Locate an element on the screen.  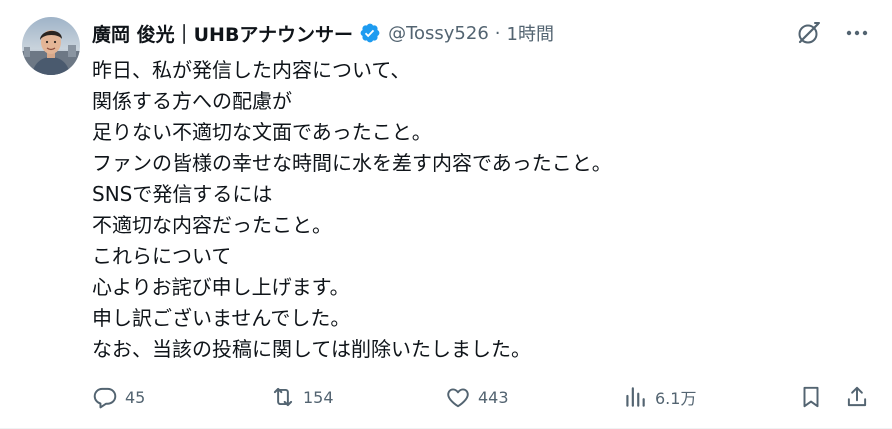
grok-icon is located at coordinates (809, 33).